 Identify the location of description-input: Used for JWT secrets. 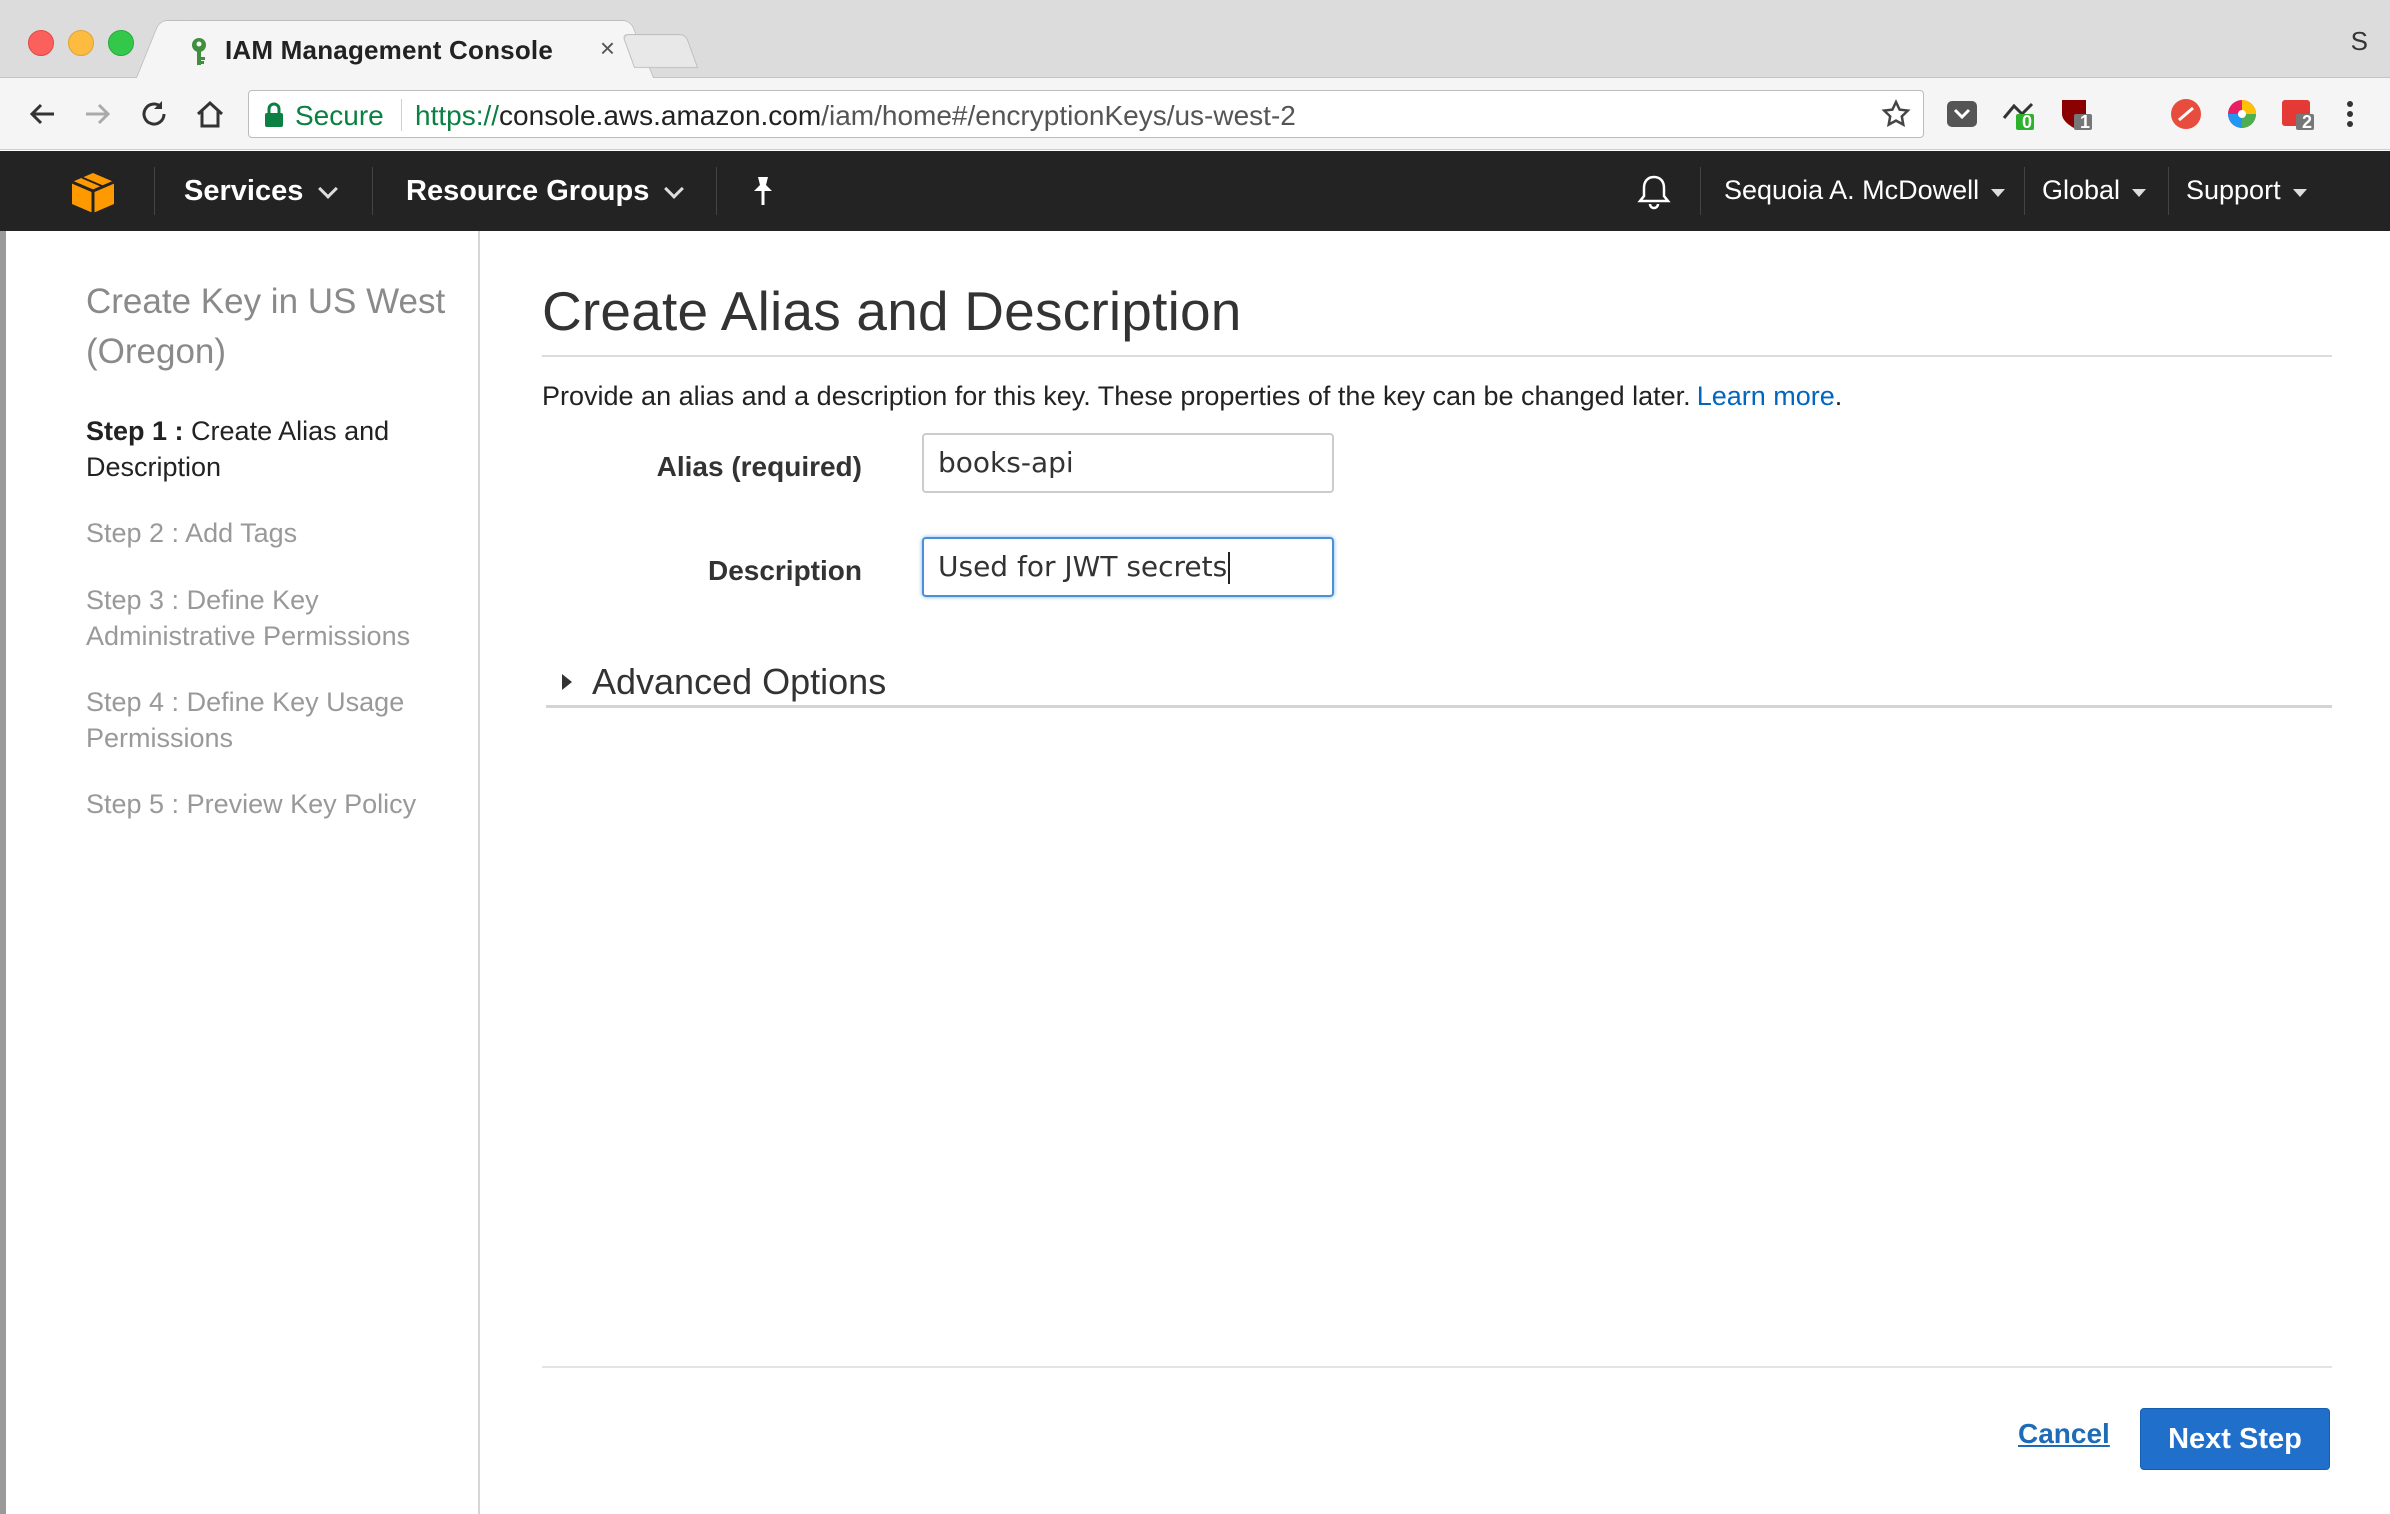
(1128, 567).